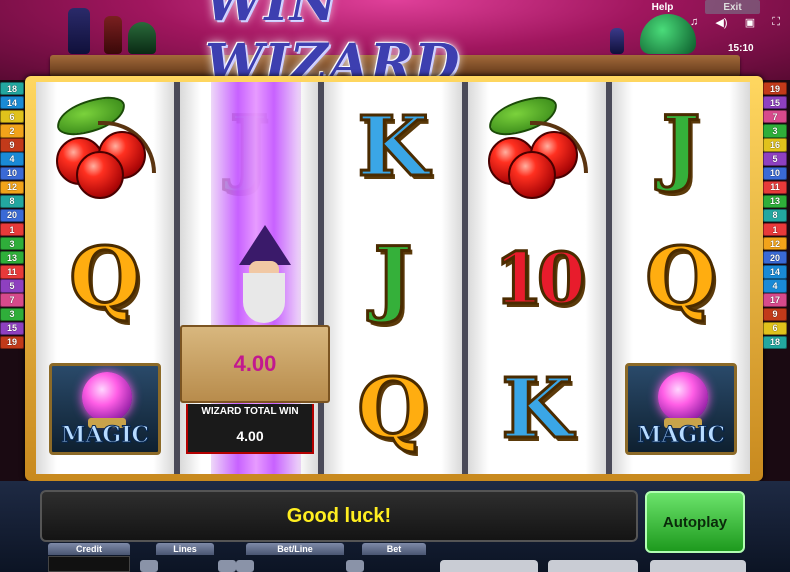 This screenshot has width=790, height=572. Describe the element at coordinates (489, 566) in the screenshot. I see `gamble-button` at that location.